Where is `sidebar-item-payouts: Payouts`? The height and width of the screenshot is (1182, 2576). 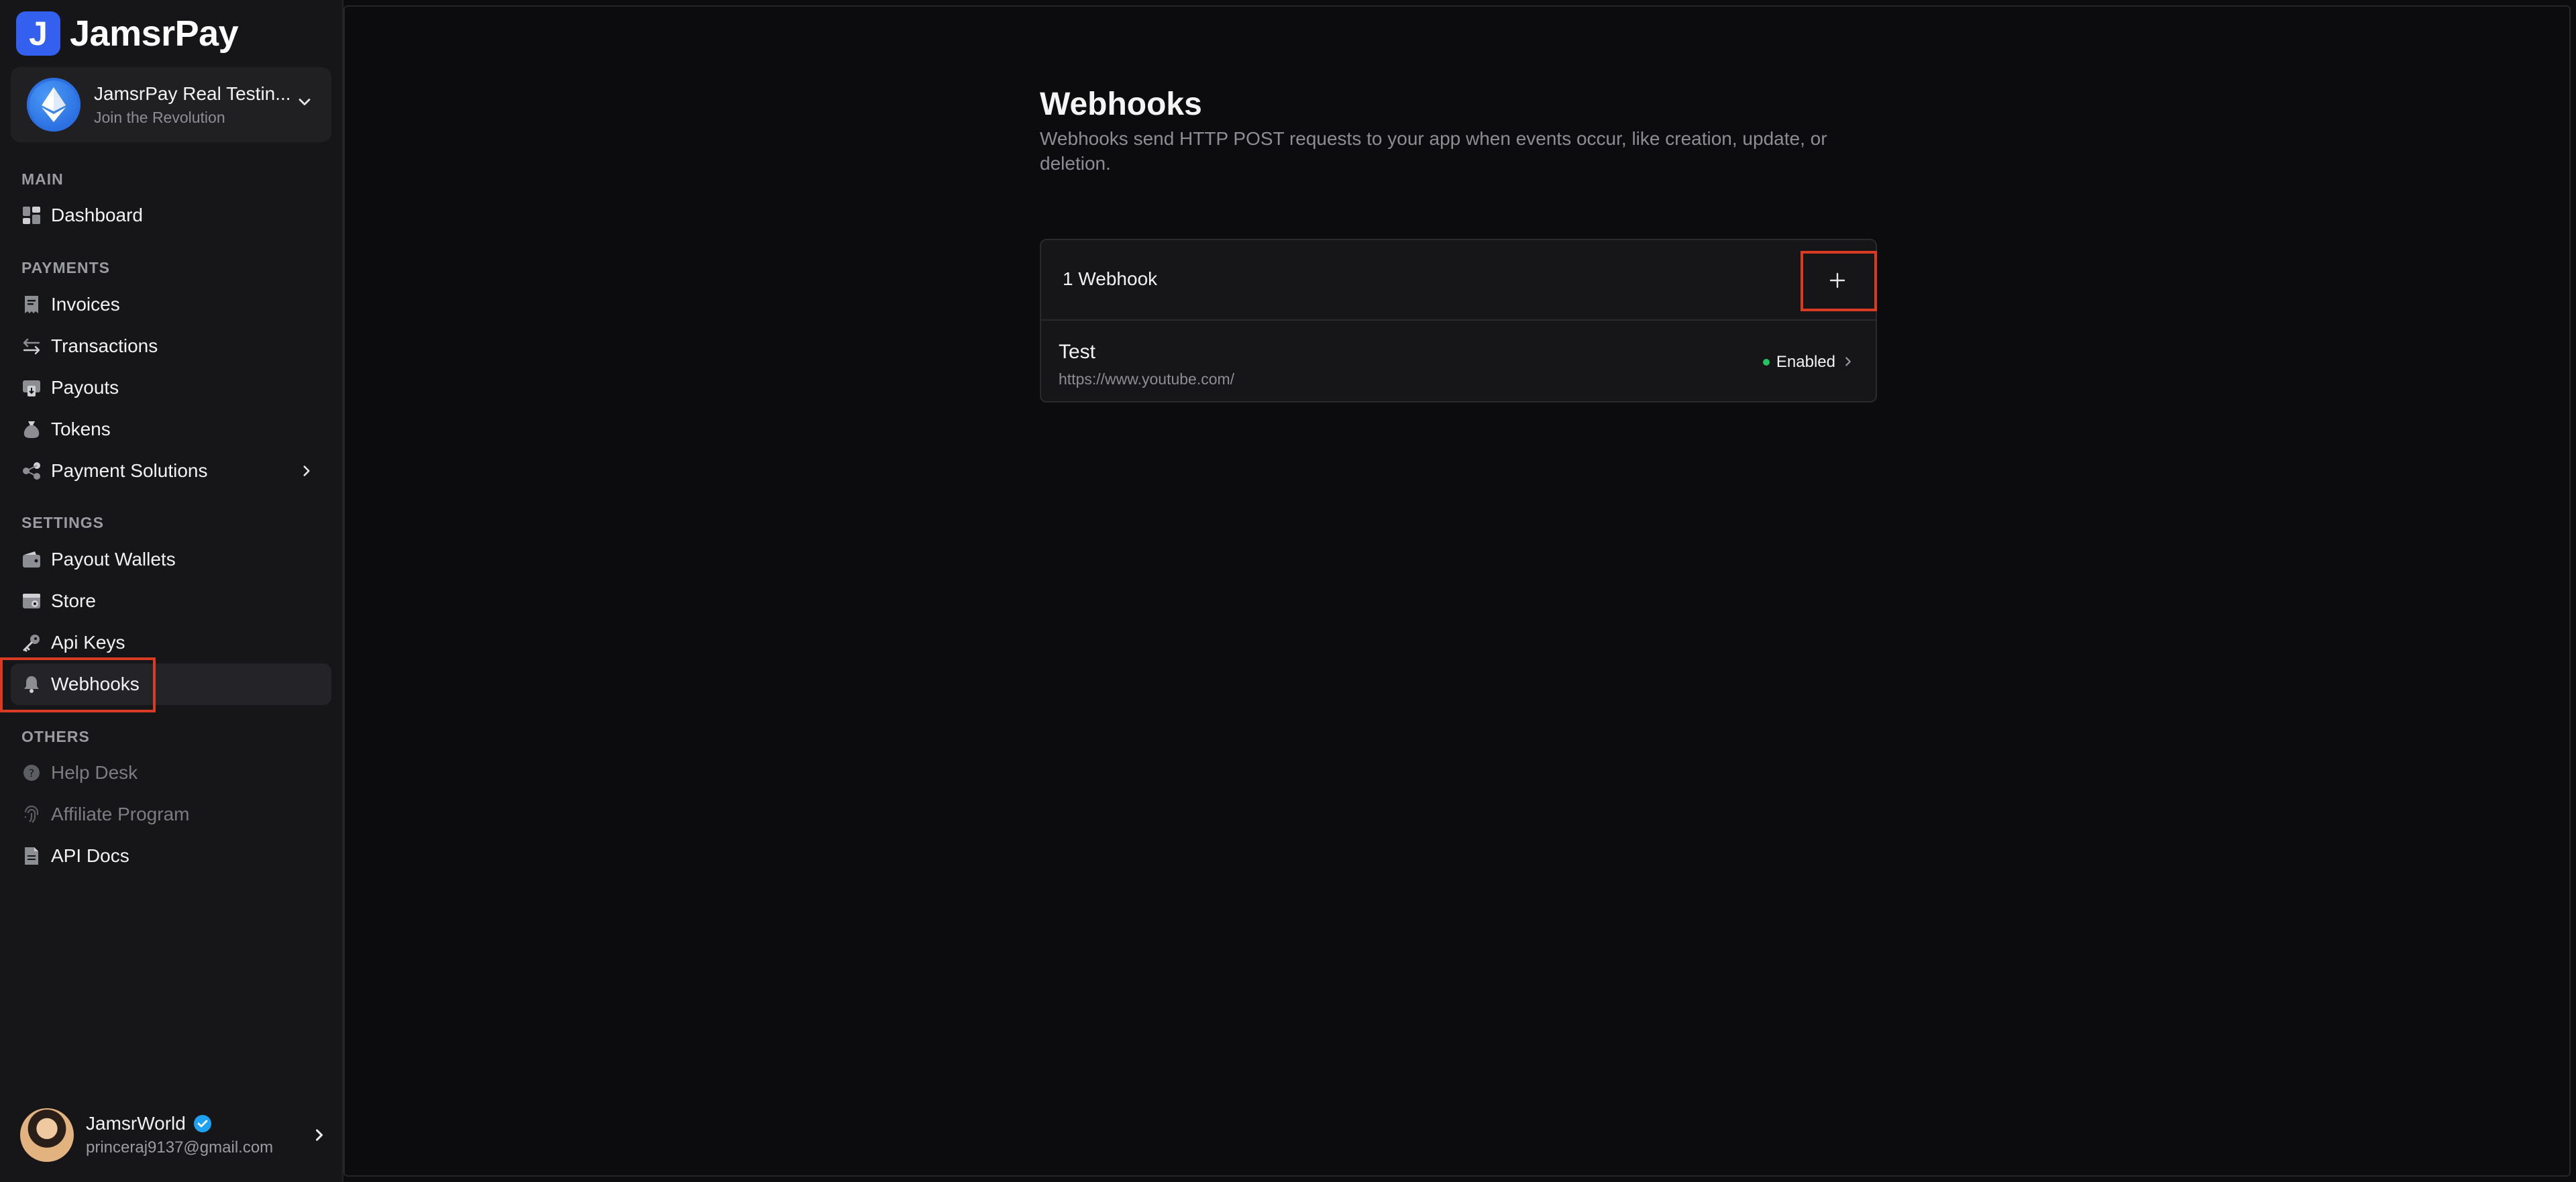 sidebar-item-payouts: Payouts is located at coordinates (171, 388).